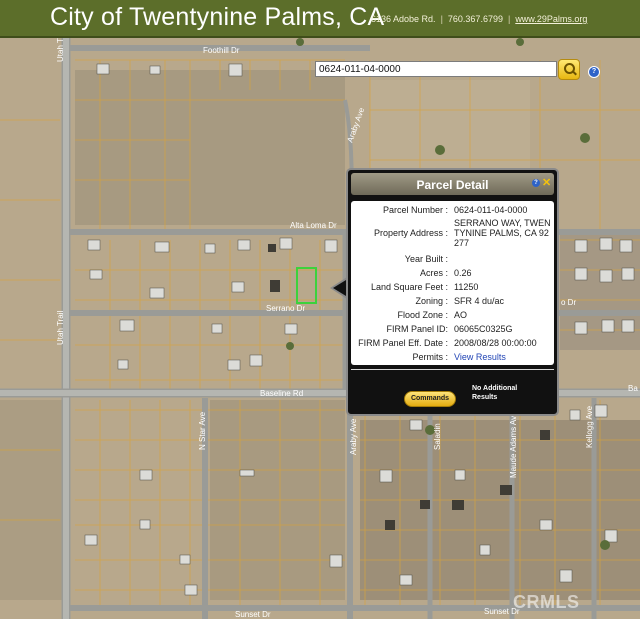  I want to click on popup-title: Parcel Detail, so click(452, 185).